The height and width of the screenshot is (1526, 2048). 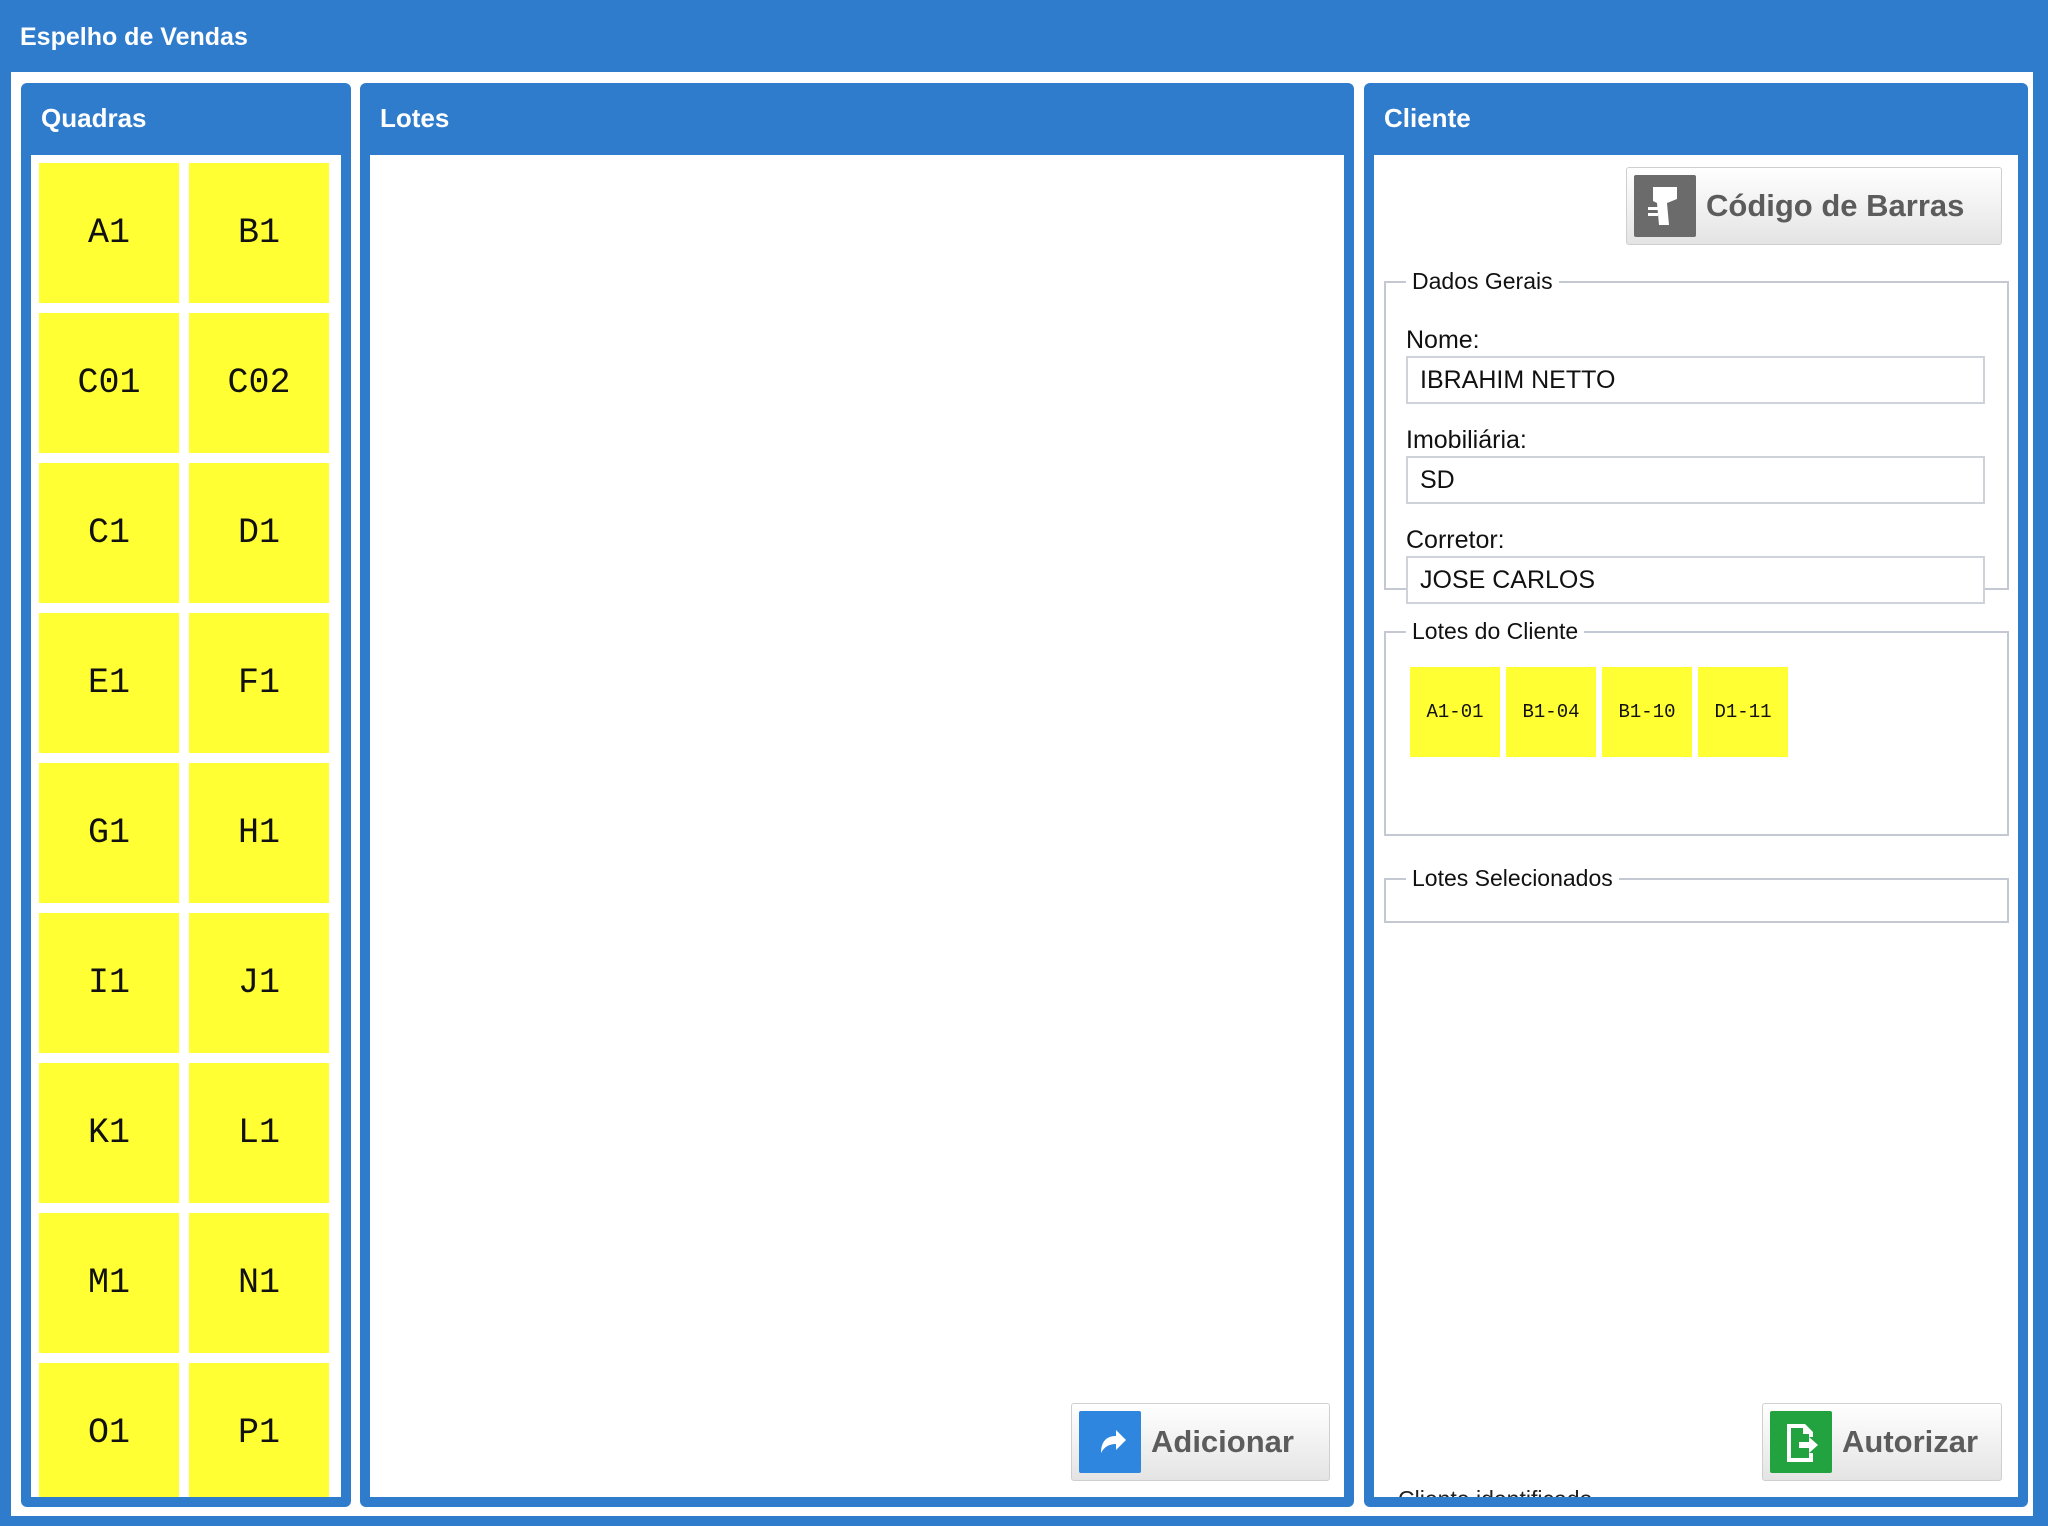 What do you see at coordinates (184, 830) in the screenshot?
I see `quadras-grid: A1 B1 C01 C02 C1 D1 E1 F1 G1 H1 I1 J1 K1 L1 M1 N1 O1 P1` at bounding box center [184, 830].